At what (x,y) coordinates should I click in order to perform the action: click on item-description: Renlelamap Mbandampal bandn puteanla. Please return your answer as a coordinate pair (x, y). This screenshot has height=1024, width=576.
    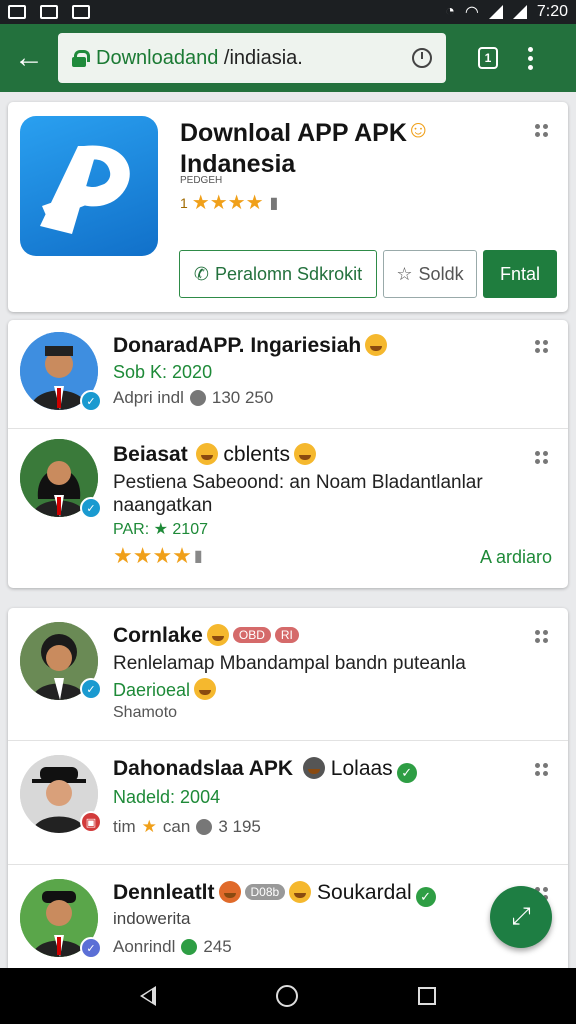
    Looking at the image, I should click on (289, 663).